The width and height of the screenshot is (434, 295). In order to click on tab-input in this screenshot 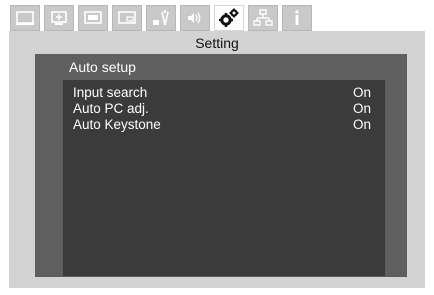, I will do `click(59, 18)`.